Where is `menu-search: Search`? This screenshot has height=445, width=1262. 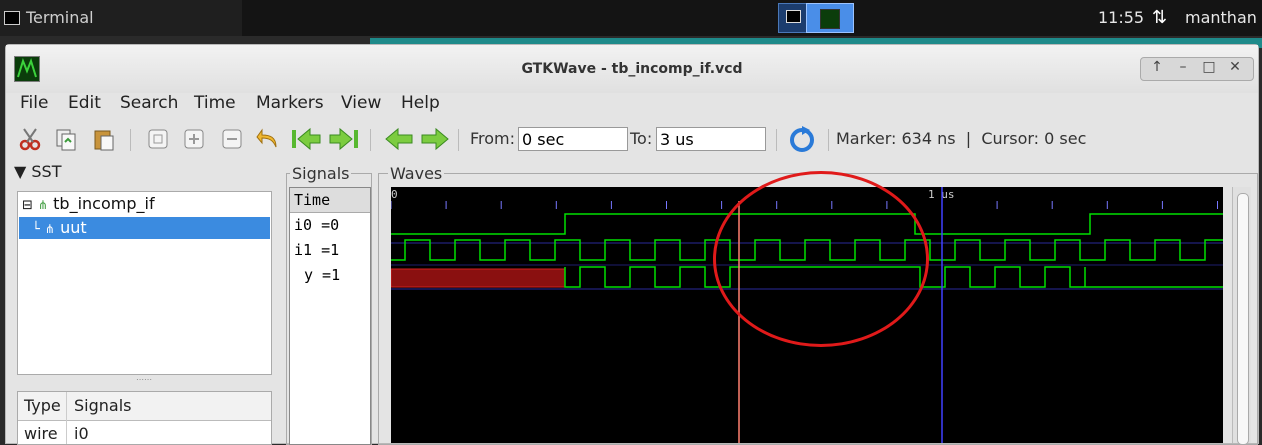
menu-search: Search is located at coordinates (149, 103).